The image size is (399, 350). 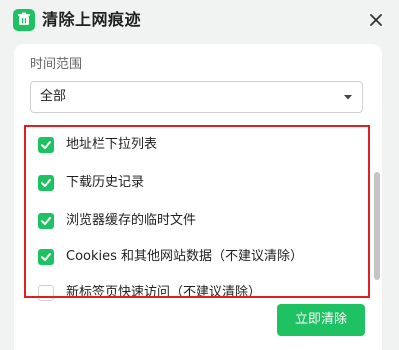 I want to click on option-label: 下载历史记录, so click(x=105, y=182).